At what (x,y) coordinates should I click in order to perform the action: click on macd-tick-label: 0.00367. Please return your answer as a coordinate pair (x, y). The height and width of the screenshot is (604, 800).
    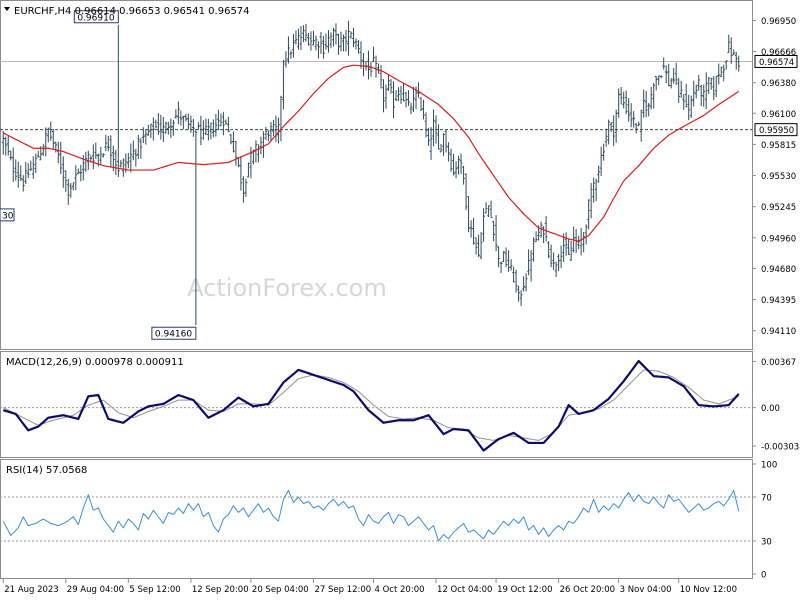
    Looking at the image, I should click on (778, 363).